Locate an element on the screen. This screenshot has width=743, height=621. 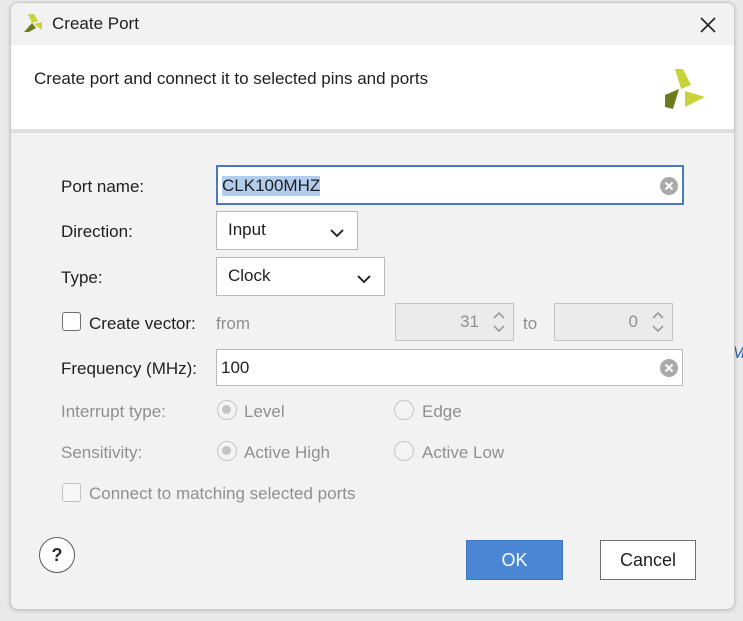
vector-to-spinner: 0 is located at coordinates (613, 322).